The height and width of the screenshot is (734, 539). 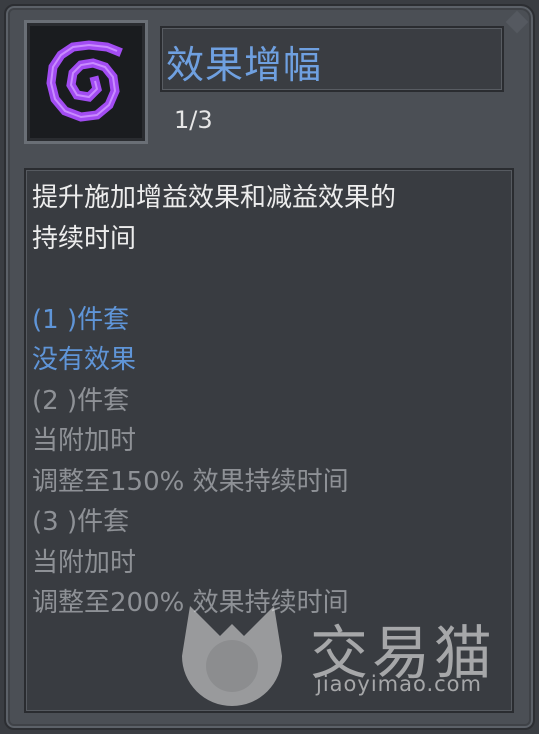 I want to click on item-icon-frame, so click(x=86, y=82).